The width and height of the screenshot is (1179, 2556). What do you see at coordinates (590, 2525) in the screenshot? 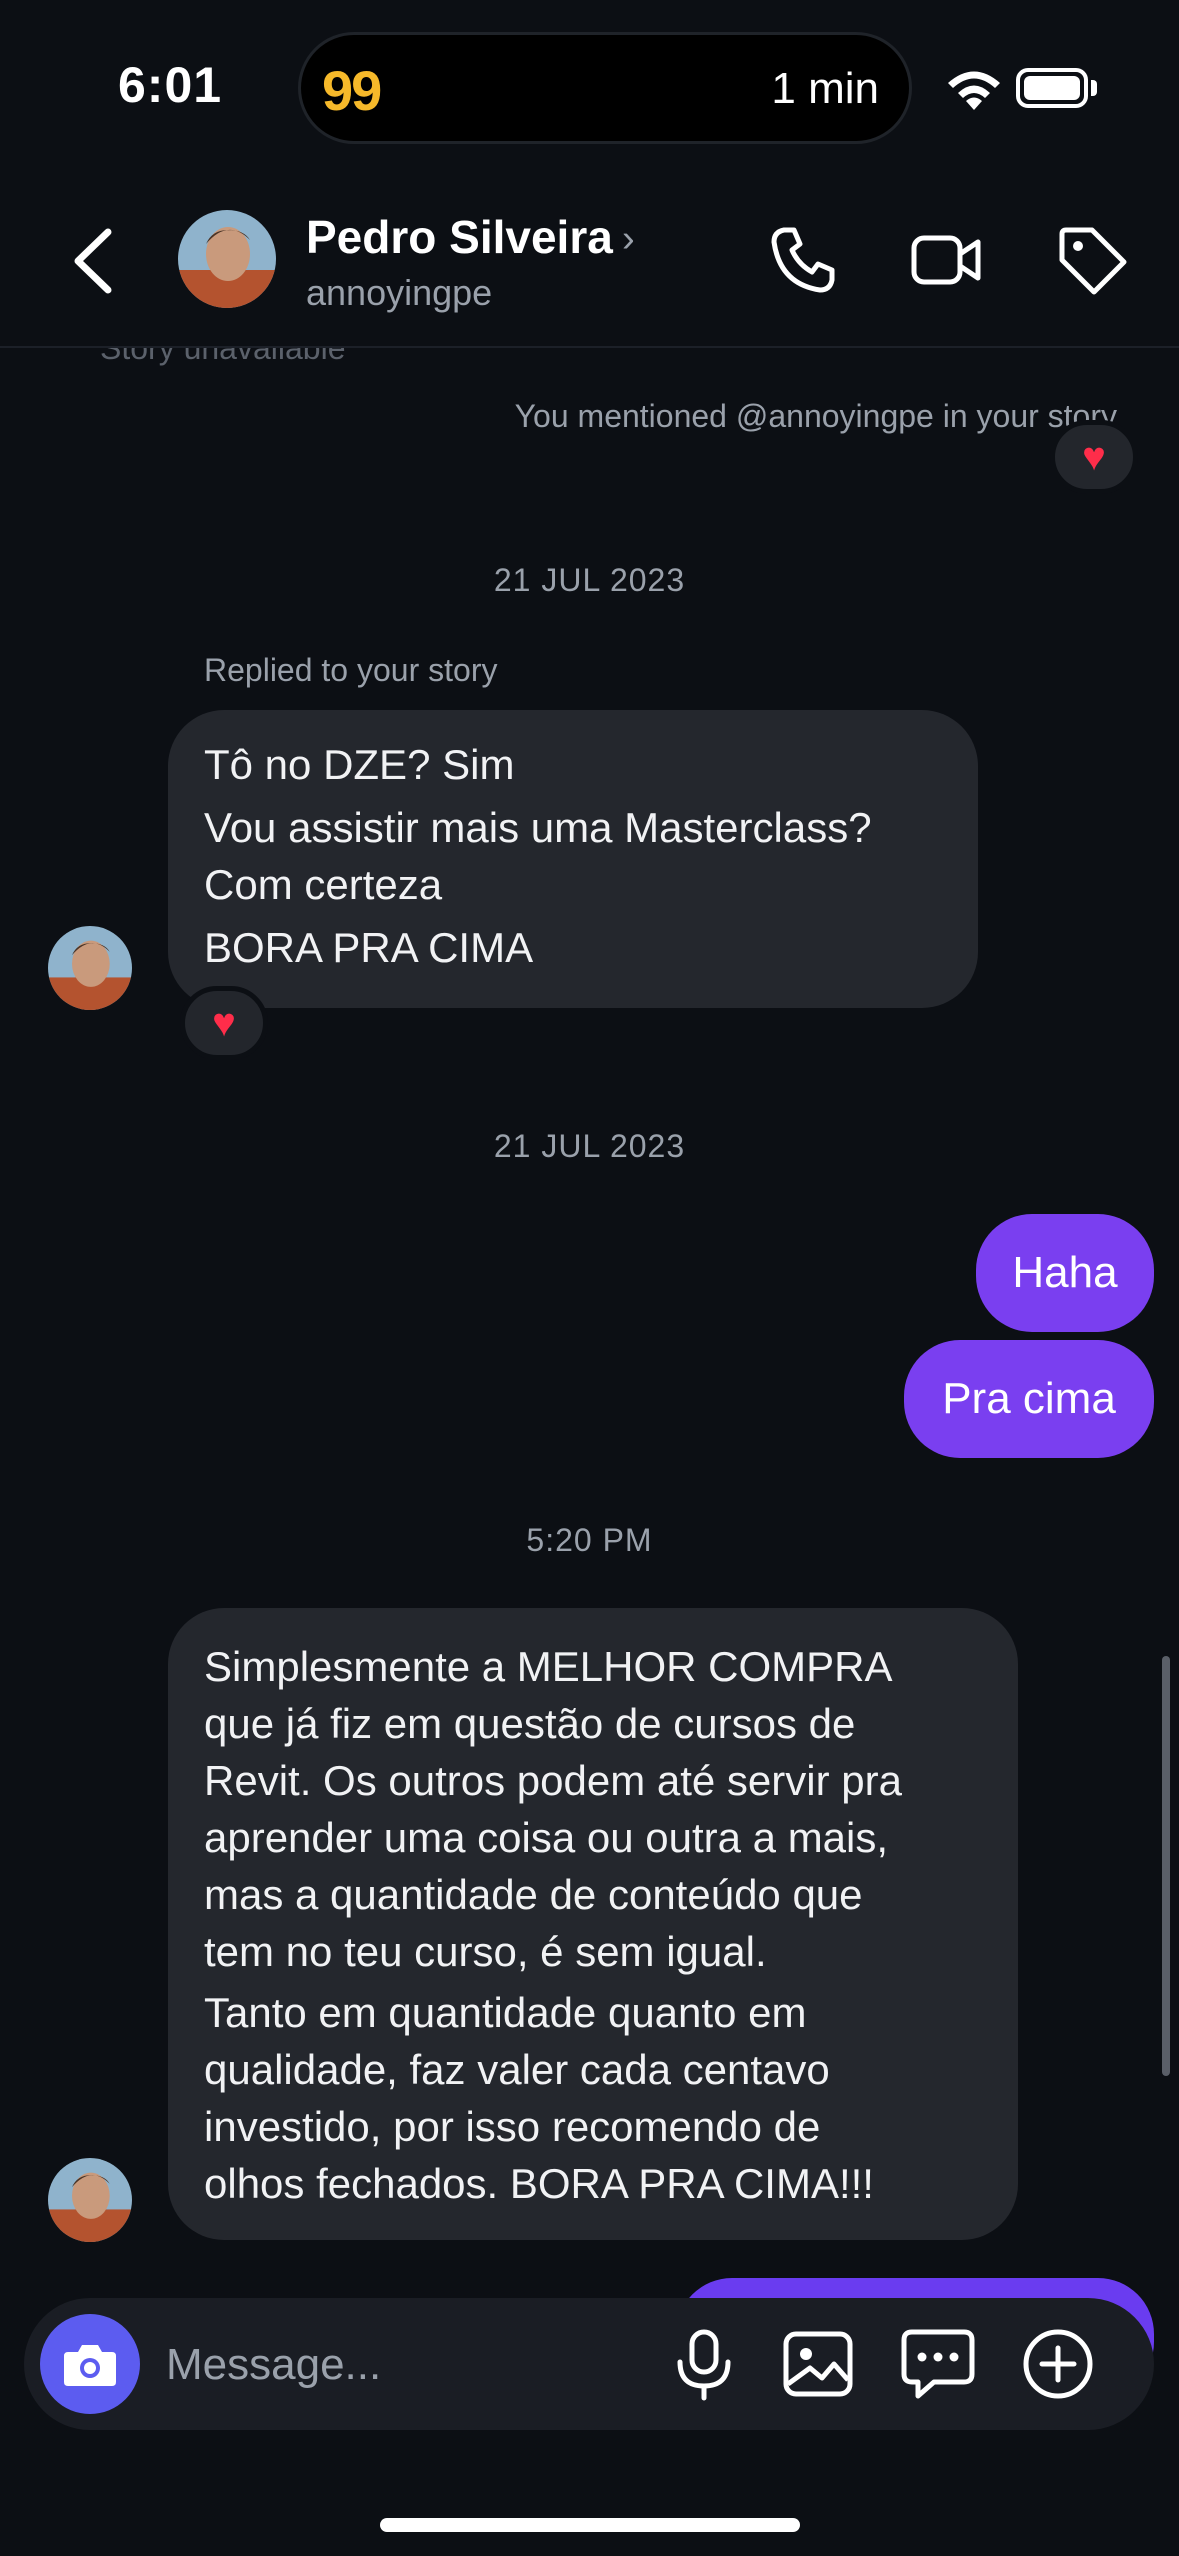
I see `home-indicator` at bounding box center [590, 2525].